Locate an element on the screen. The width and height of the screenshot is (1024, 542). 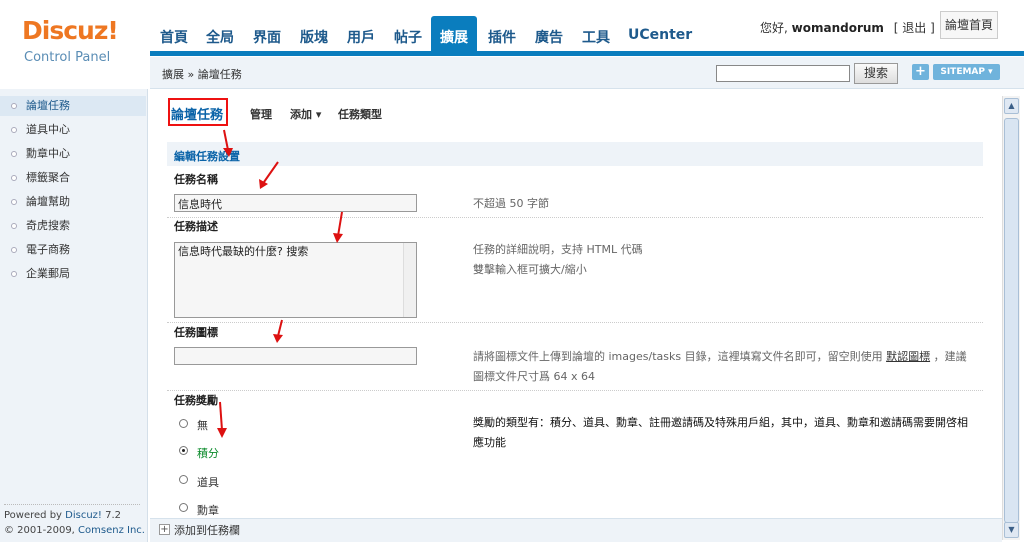
section-header: 編輯任務設置 is located at coordinates (575, 154).